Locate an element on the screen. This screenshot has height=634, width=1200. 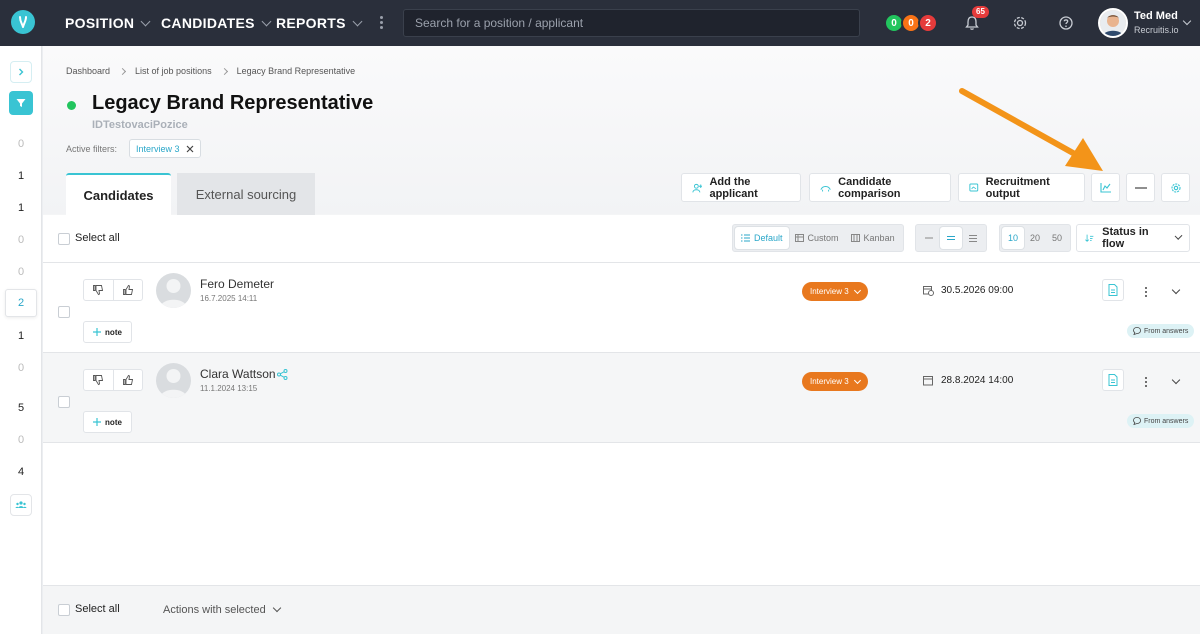
stage-count: 2 is located at coordinates (21, 303).